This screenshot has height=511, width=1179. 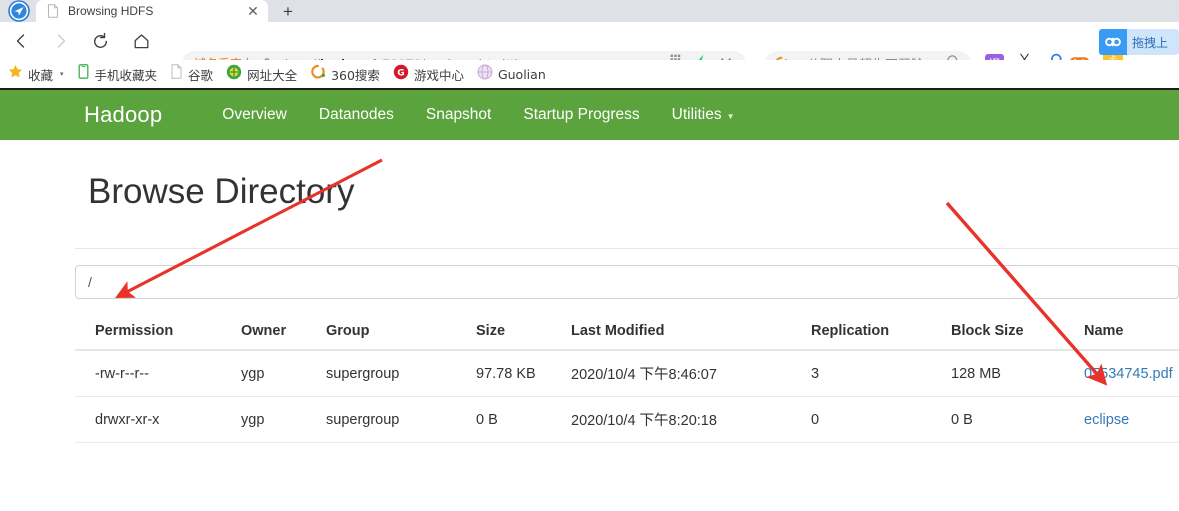 I want to click on bookmark-label: 游戏中心, so click(x=438, y=75).